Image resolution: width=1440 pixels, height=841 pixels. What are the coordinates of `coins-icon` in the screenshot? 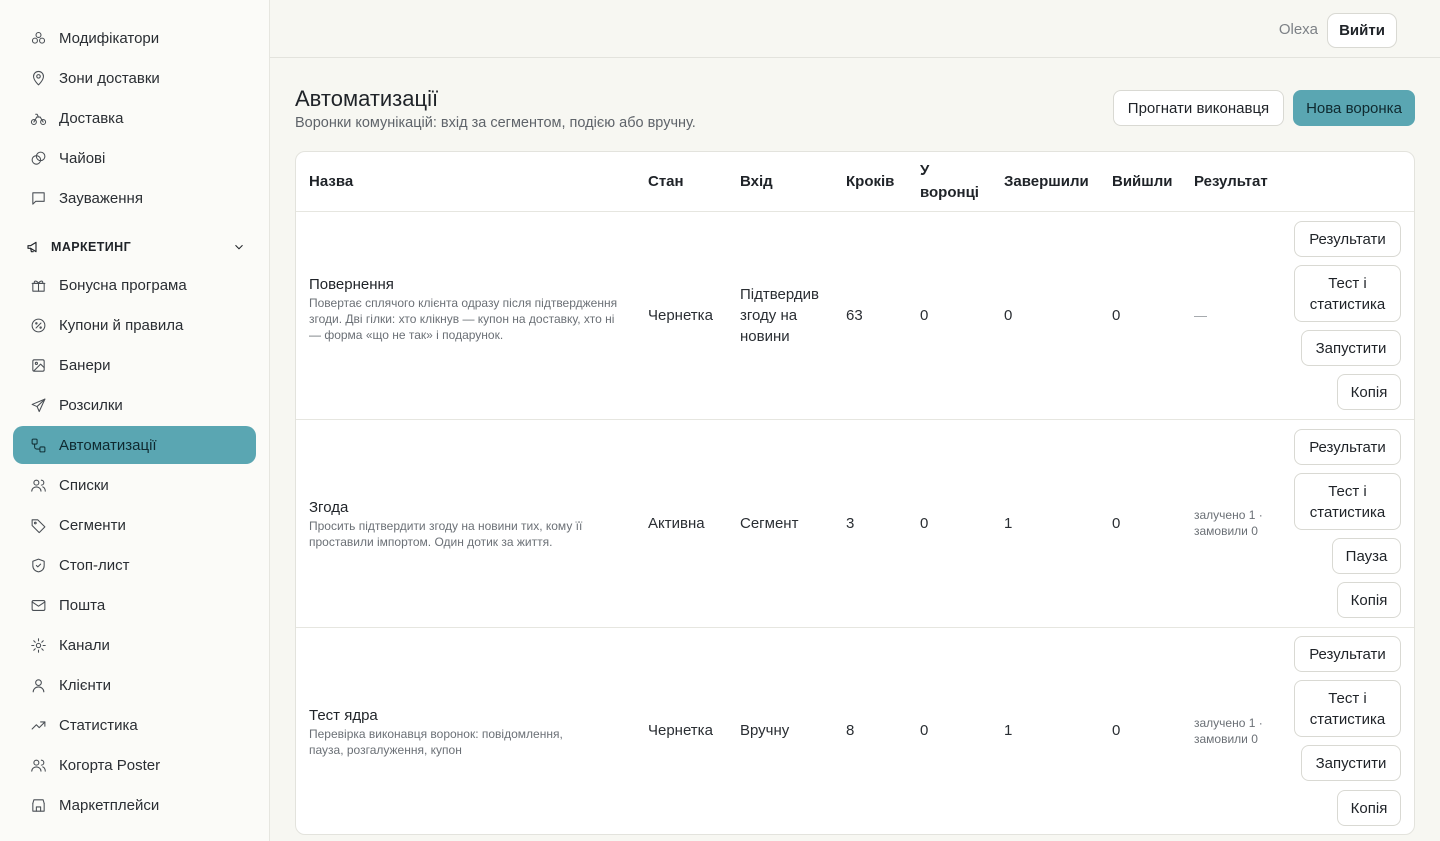 It's located at (38, 158).